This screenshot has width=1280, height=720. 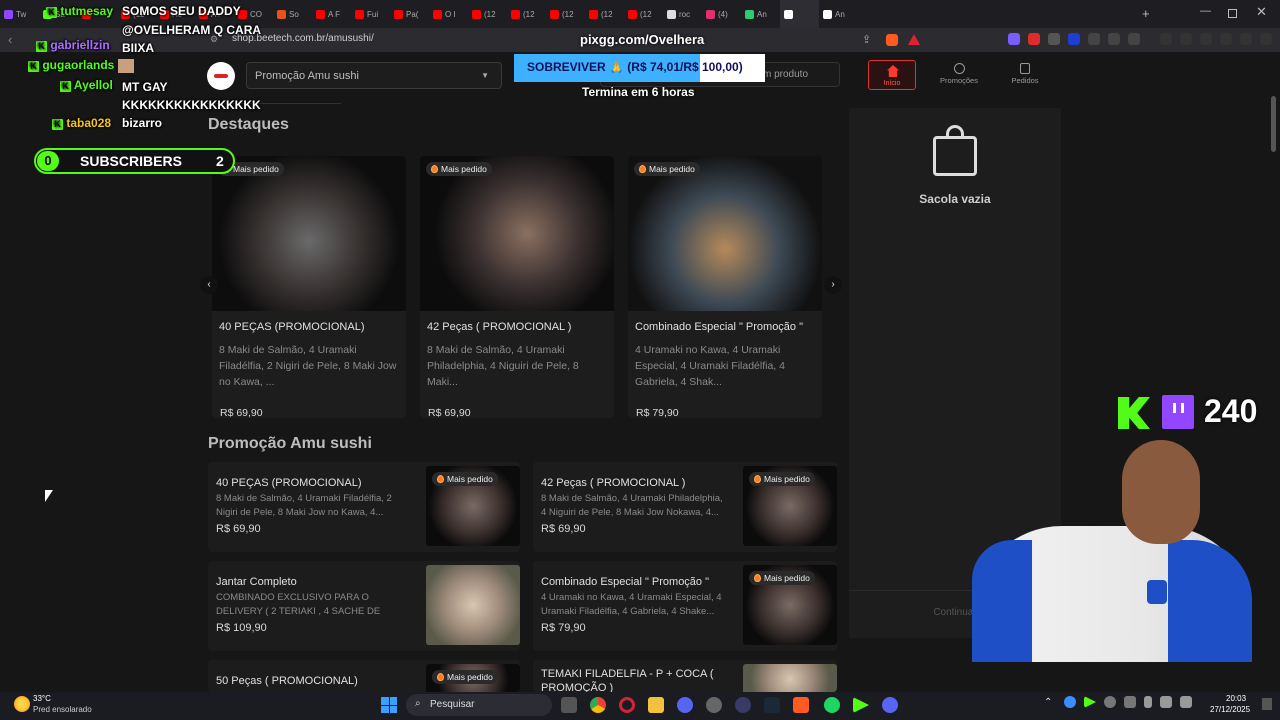 What do you see at coordinates (1232, 13) in the screenshot?
I see `maximize-icon` at bounding box center [1232, 13].